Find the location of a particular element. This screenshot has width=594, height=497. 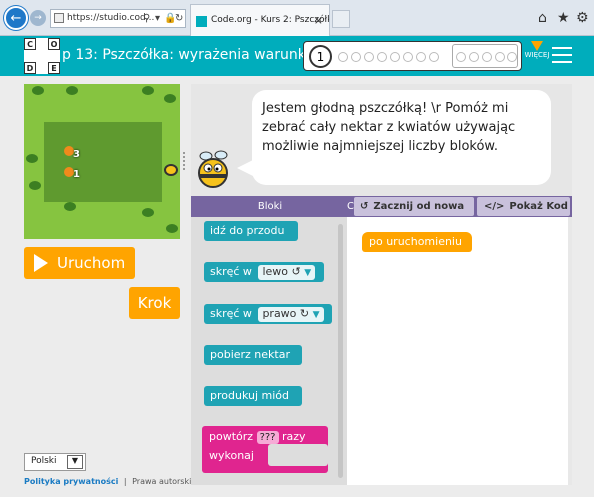

privacy-link: Polityka prywatności is located at coordinates (71, 481).